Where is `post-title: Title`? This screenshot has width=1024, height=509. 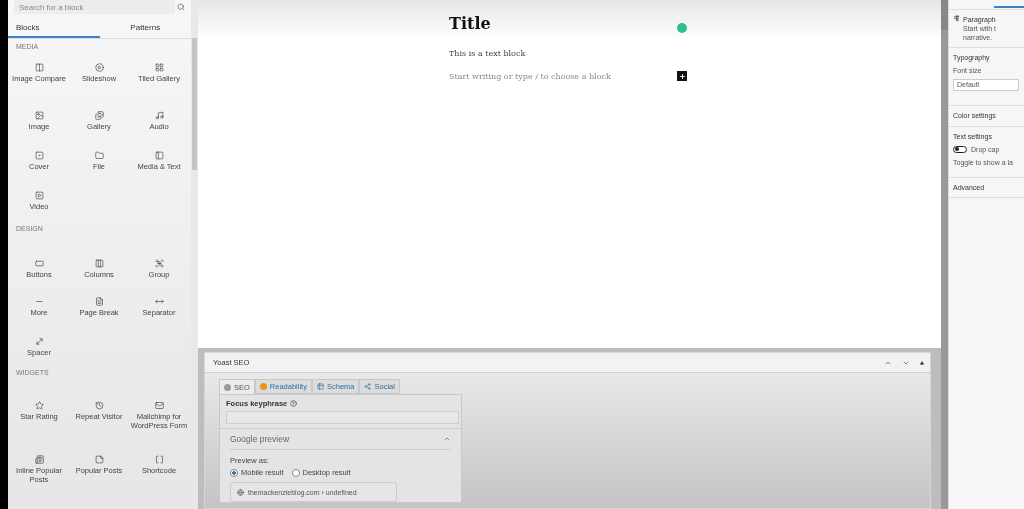 post-title: Title is located at coordinates (470, 23).